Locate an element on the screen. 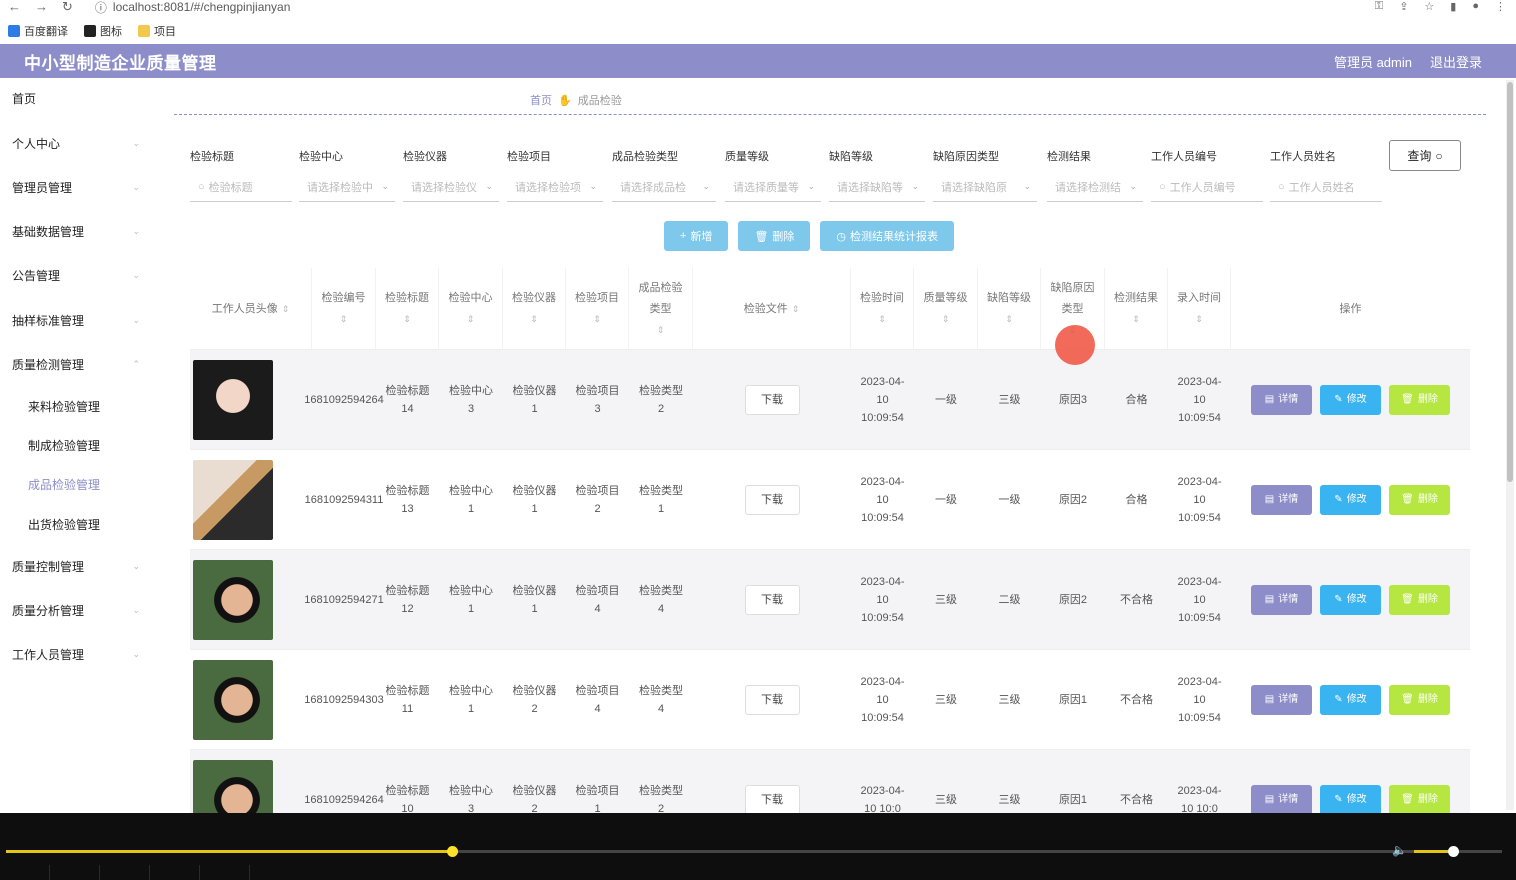 The height and width of the screenshot is (880, 1516). profile-icon: ● is located at coordinates (1475, 6).